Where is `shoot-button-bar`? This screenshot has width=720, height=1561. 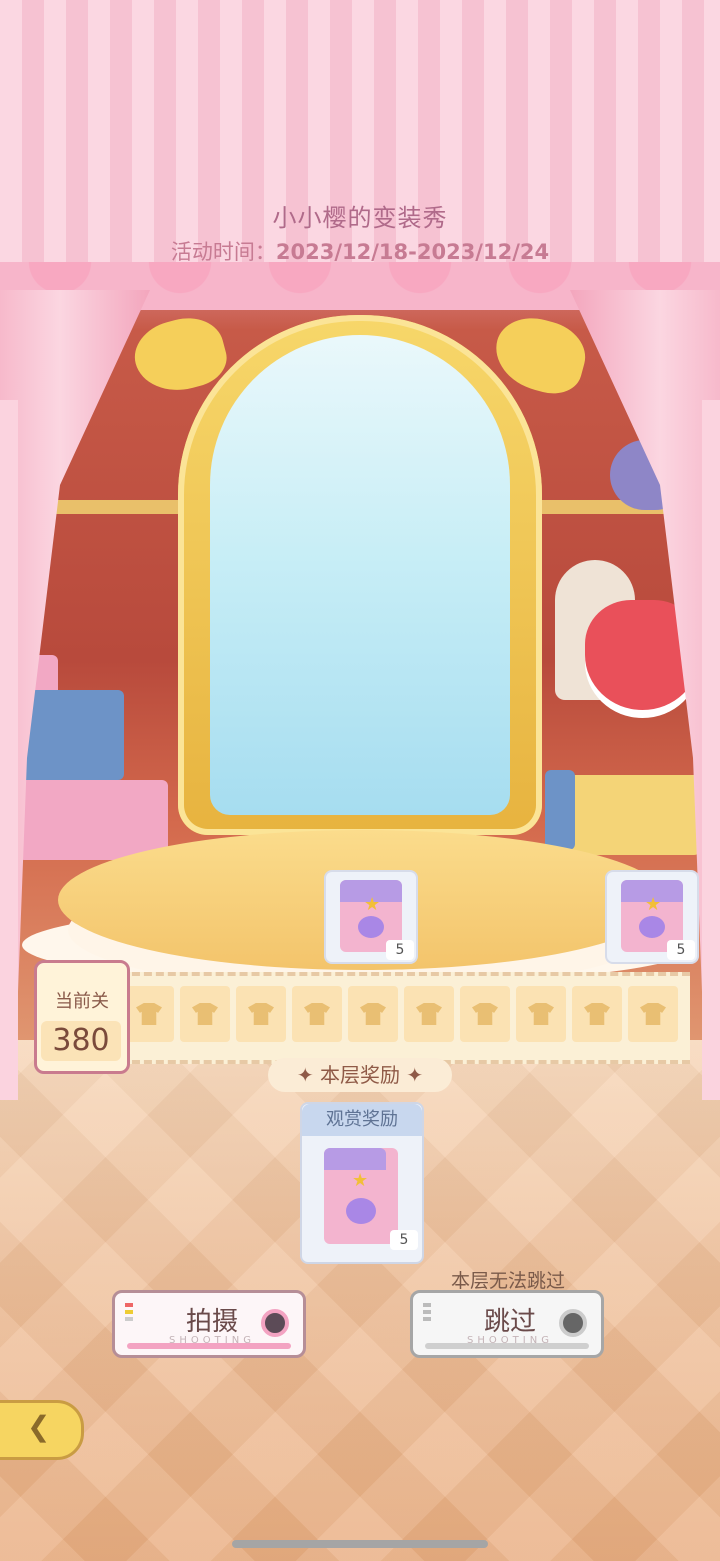
shoot-button-bar is located at coordinates (209, 1346).